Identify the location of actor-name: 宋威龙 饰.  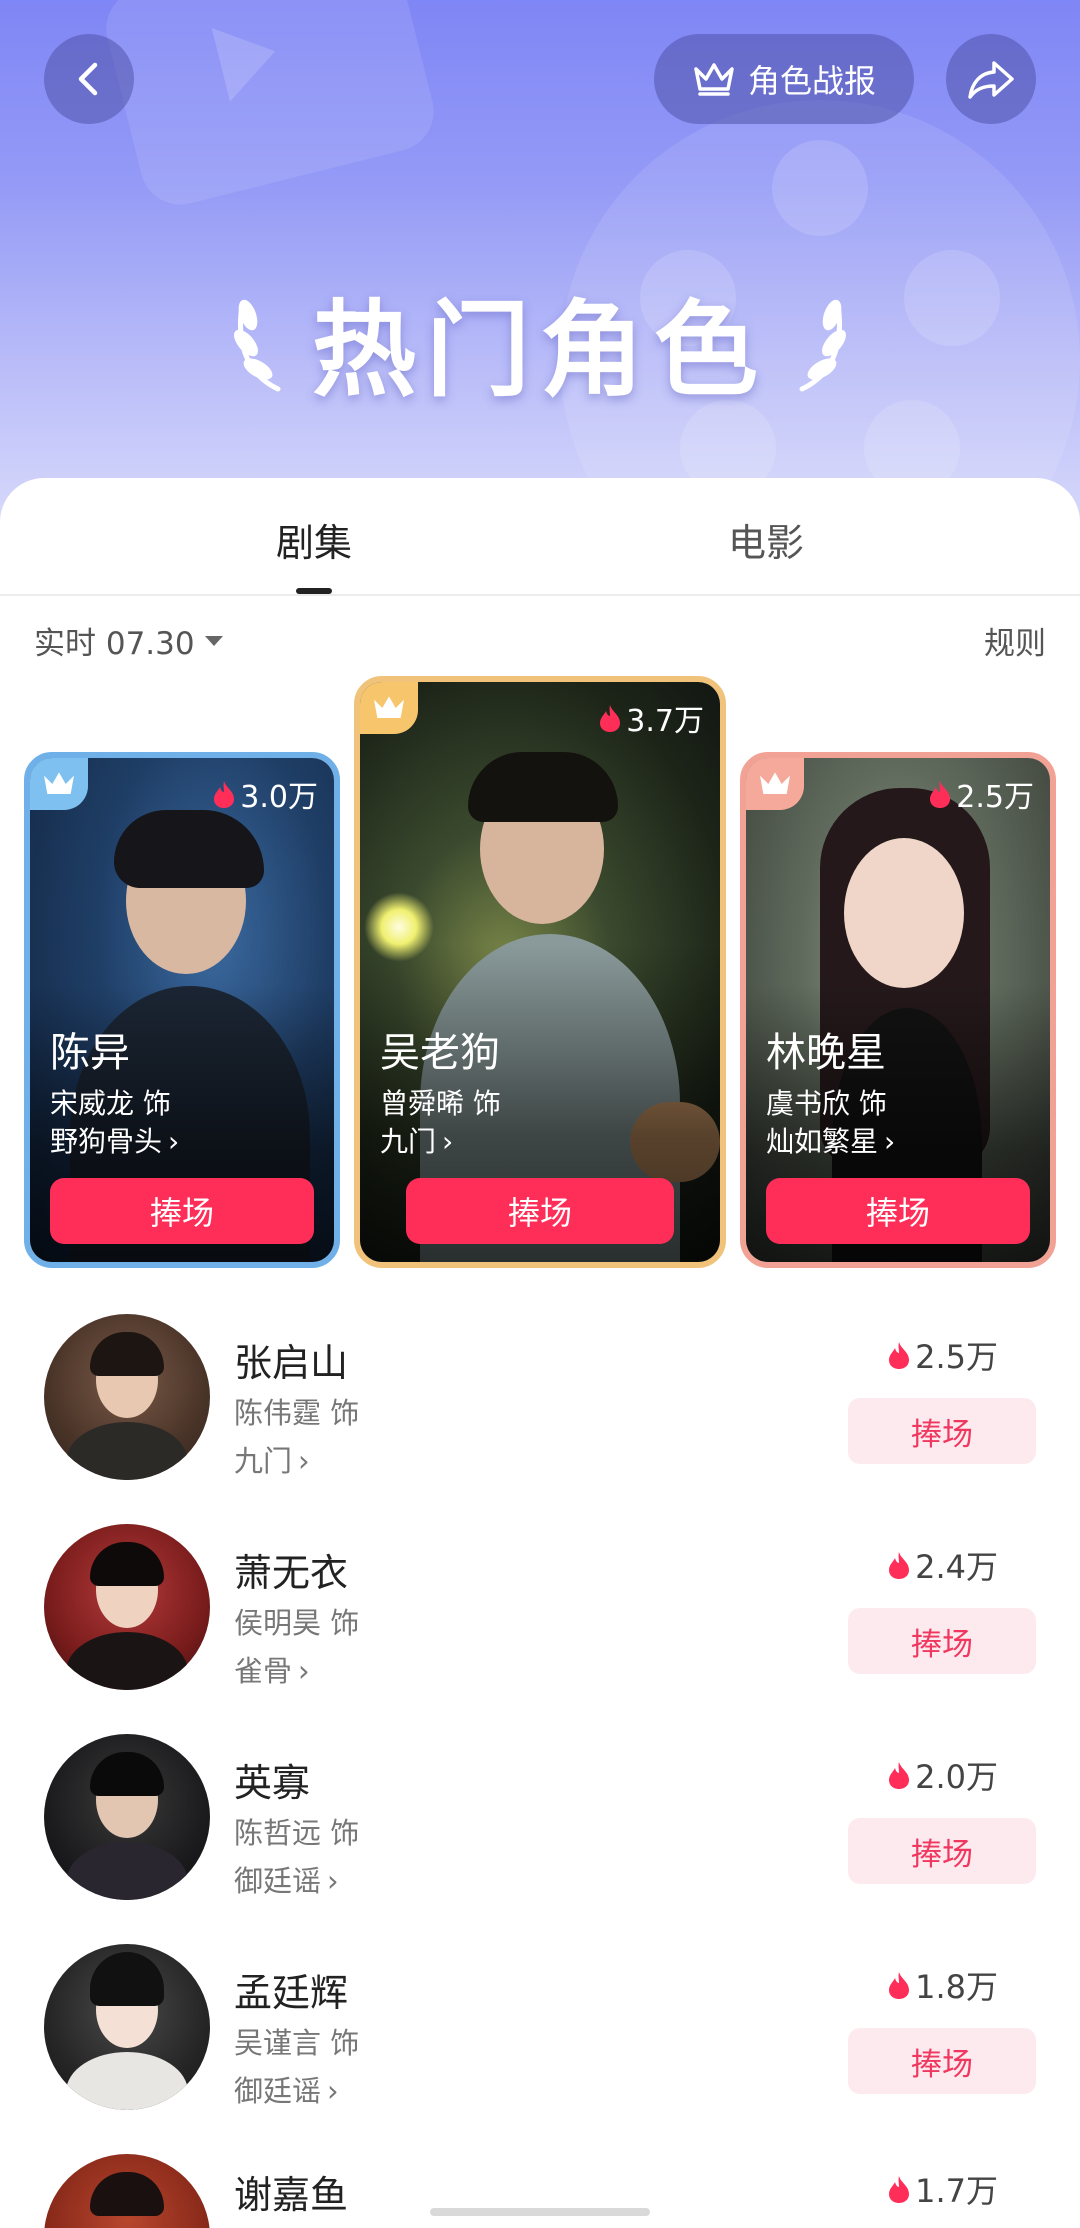
(110, 1103).